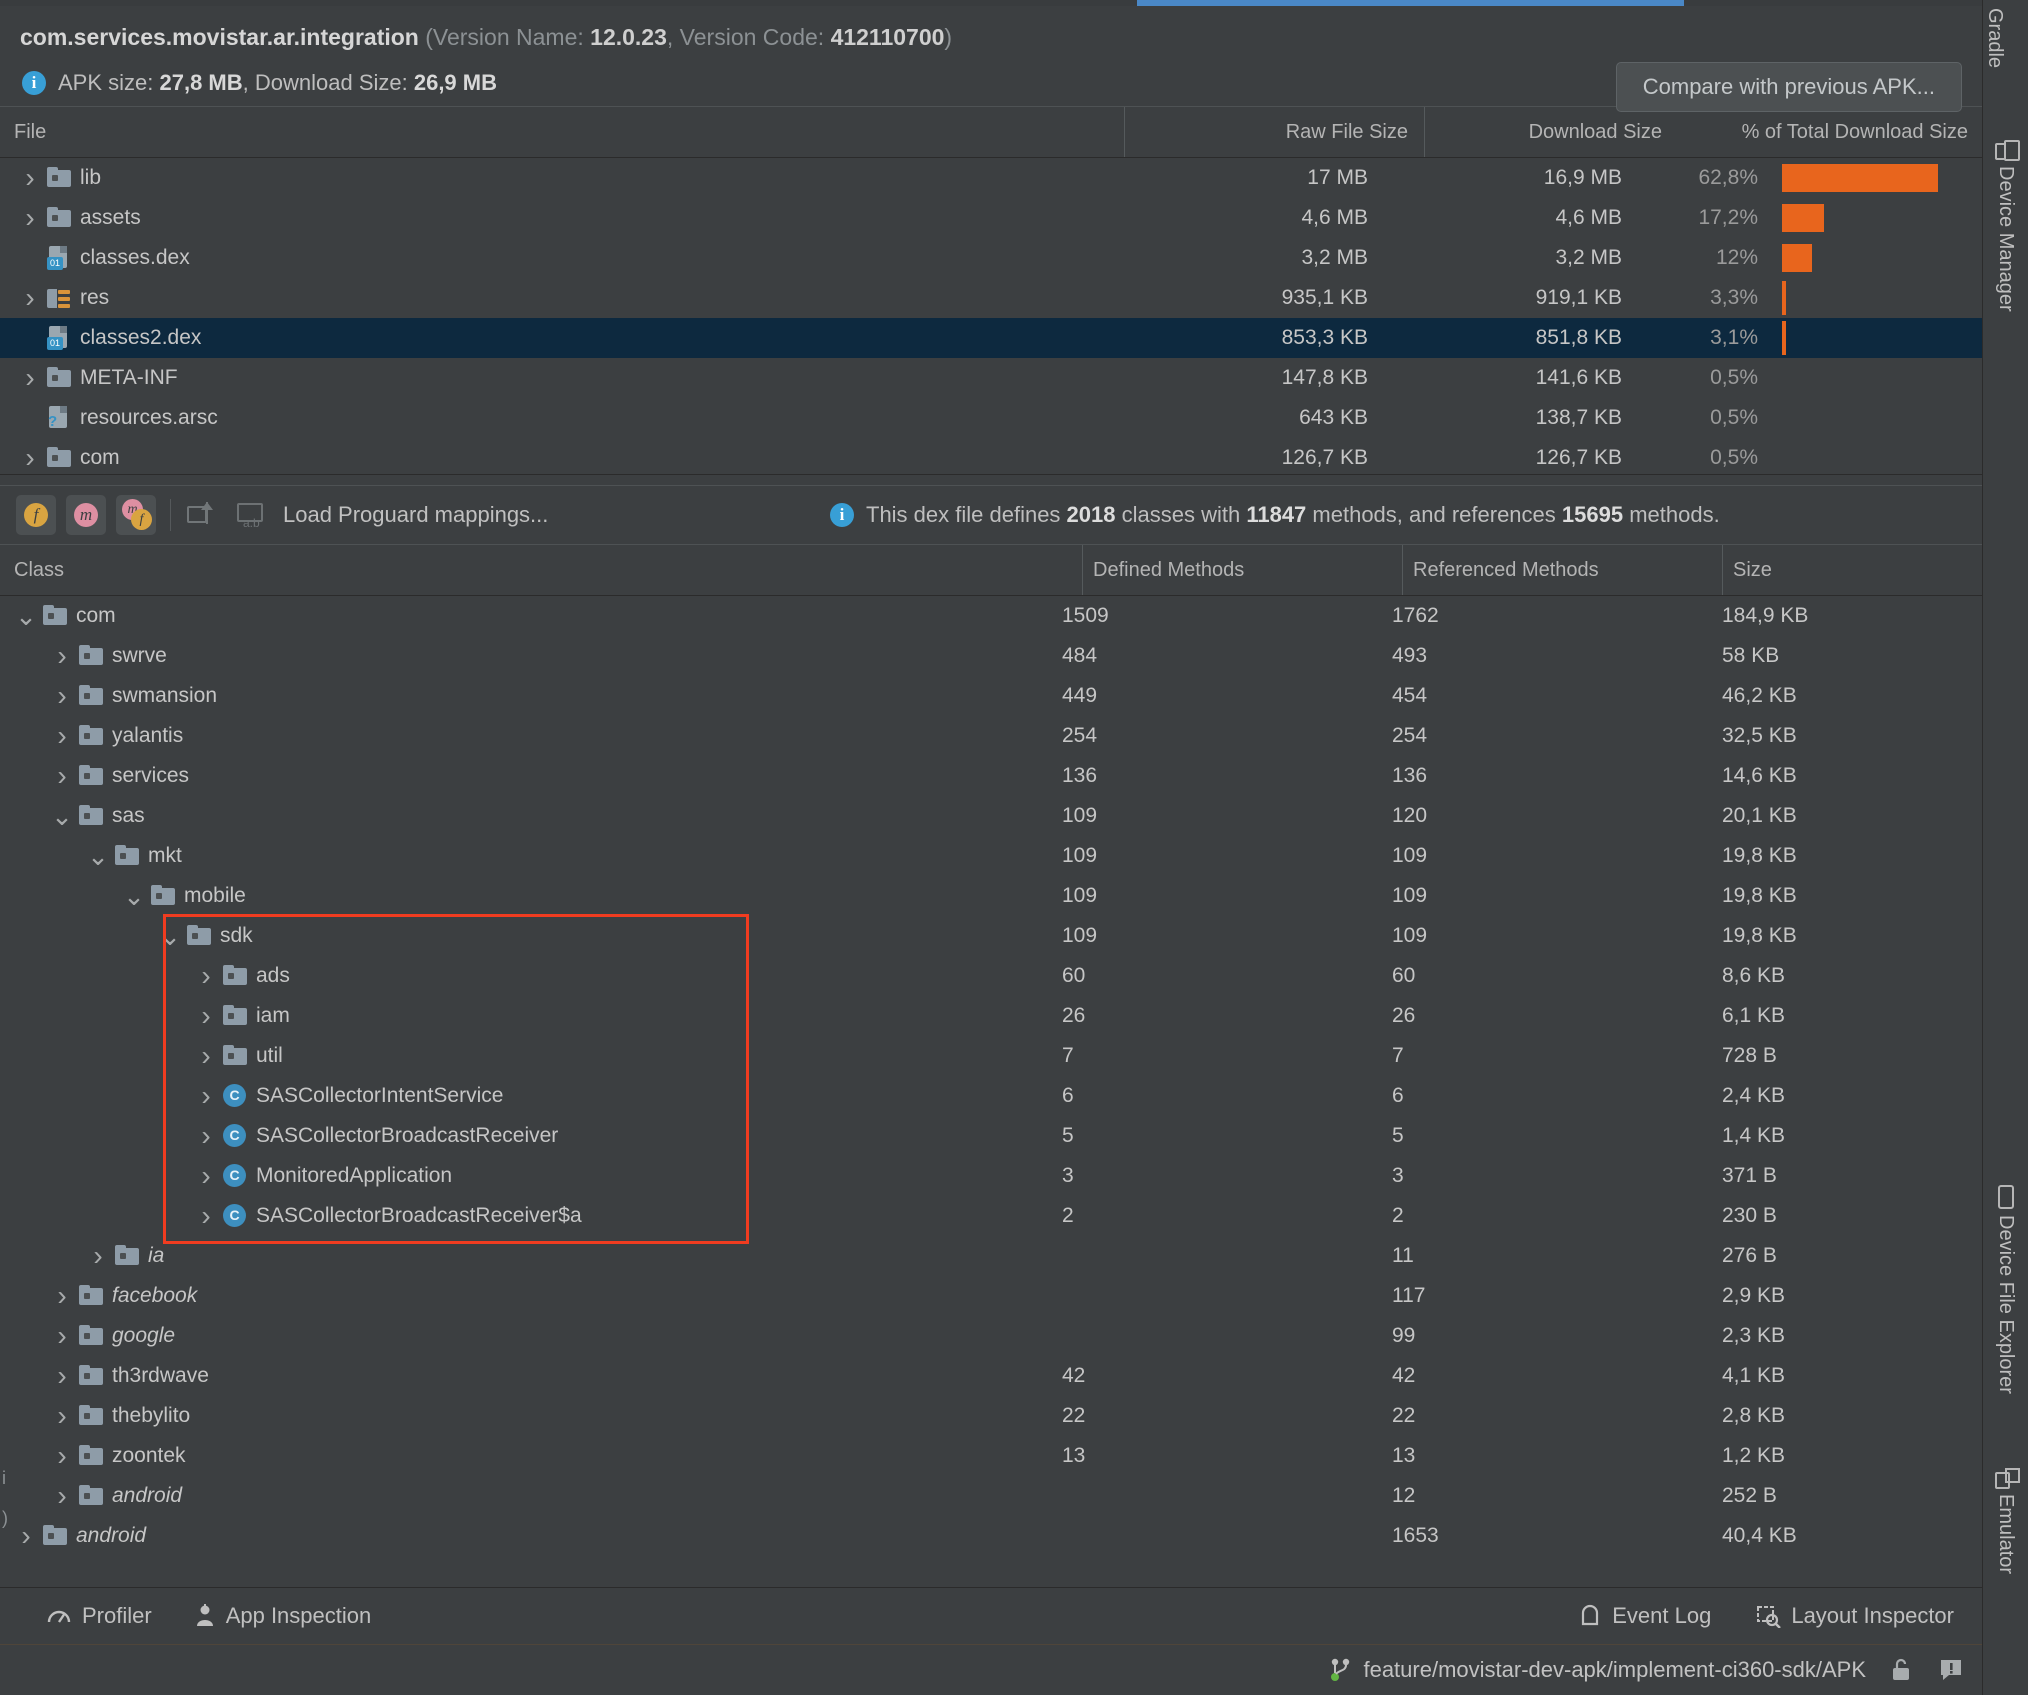  Describe the element at coordinates (36, 515) in the screenshot. I see `show-fields-toggle: f` at that location.